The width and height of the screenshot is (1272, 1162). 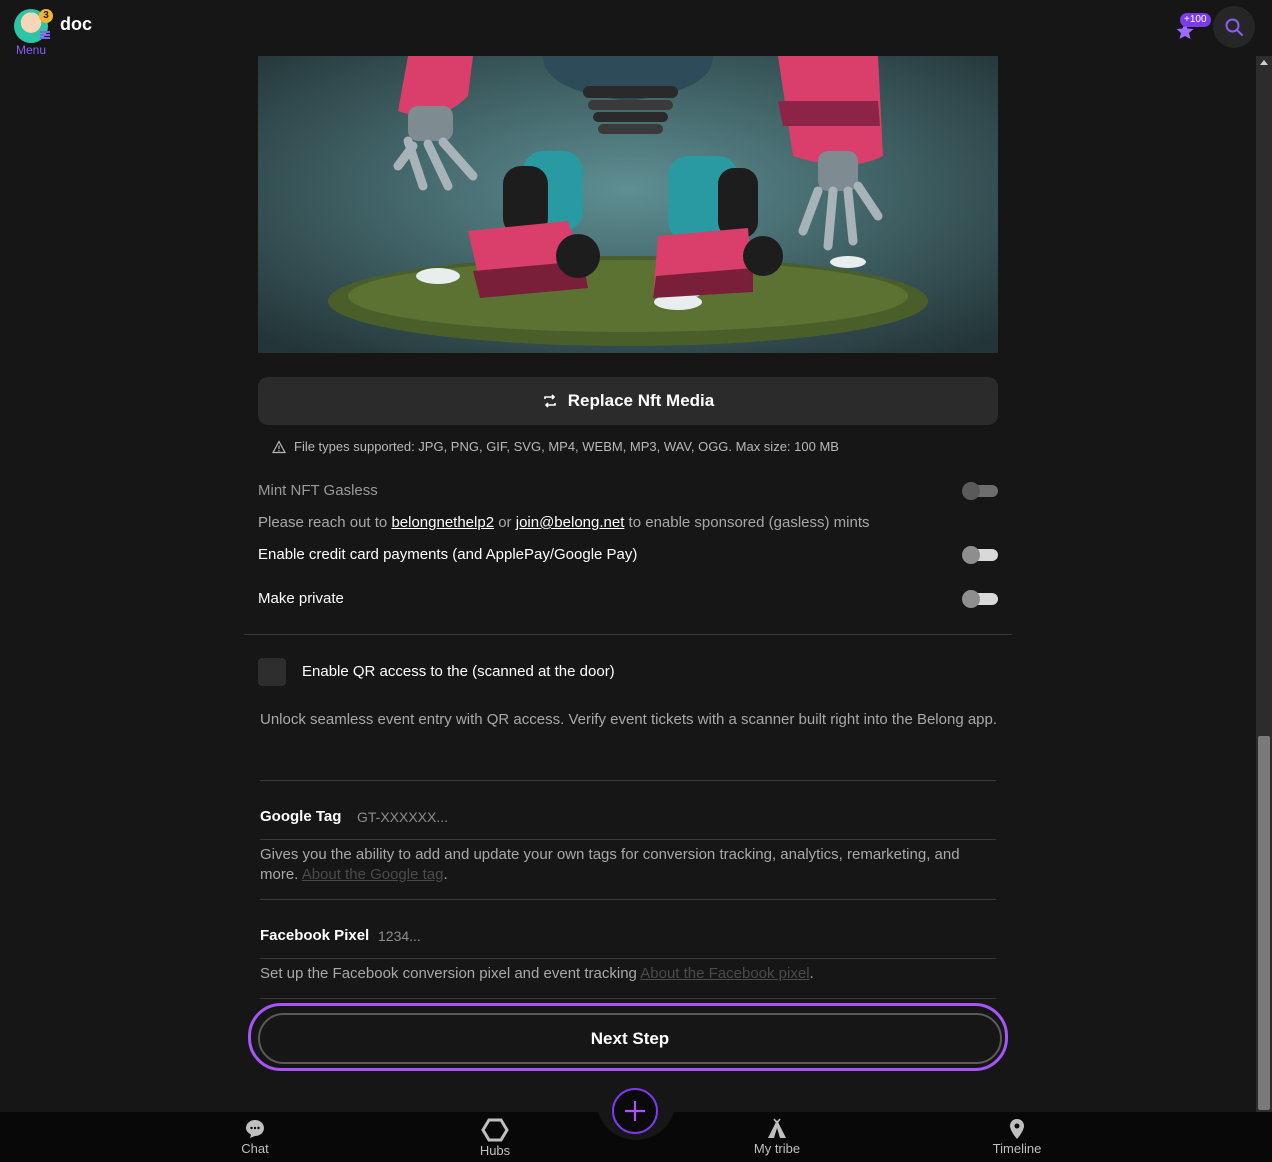 I want to click on qr-access-checkbox, so click(x=272, y=672).